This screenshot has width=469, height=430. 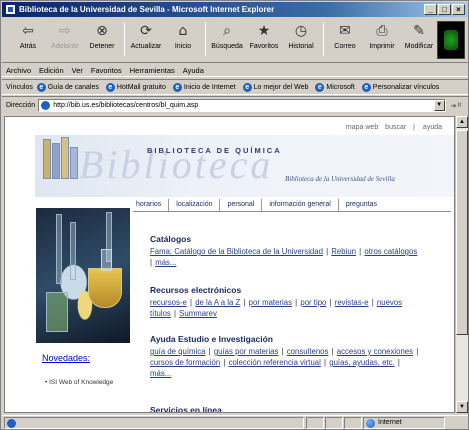 What do you see at coordinates (361, 205) in the screenshot?
I see `tab-preguntas: preguntas` at bounding box center [361, 205].